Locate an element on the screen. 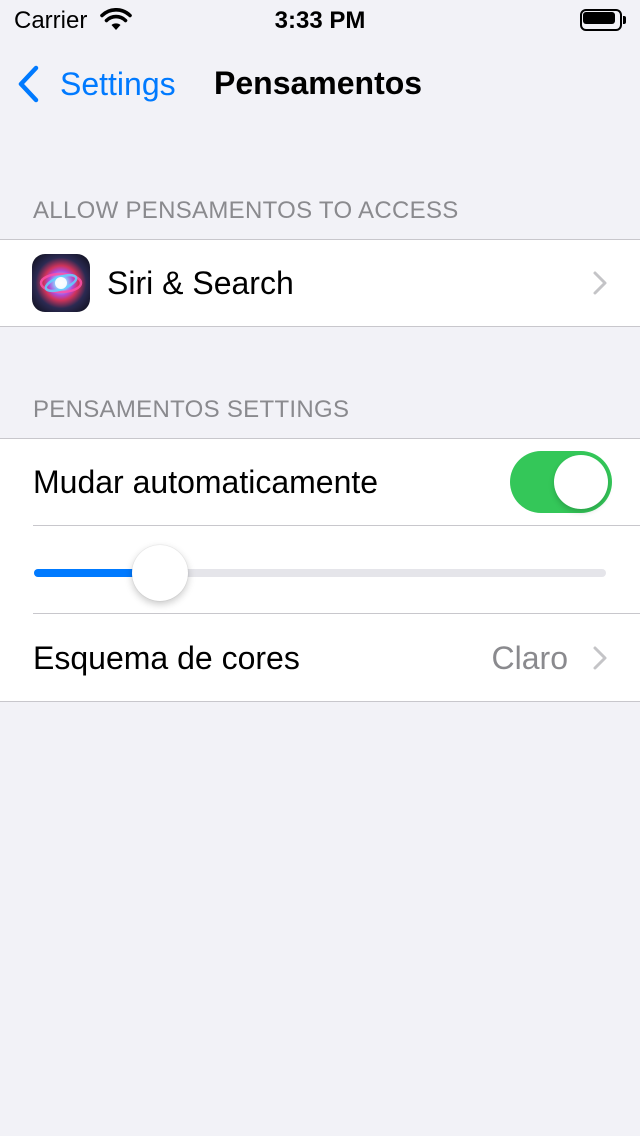 This screenshot has height=1136, width=640. section-header-access: ALLOW PENSAMENTOS TO ACCESS is located at coordinates (246, 210).